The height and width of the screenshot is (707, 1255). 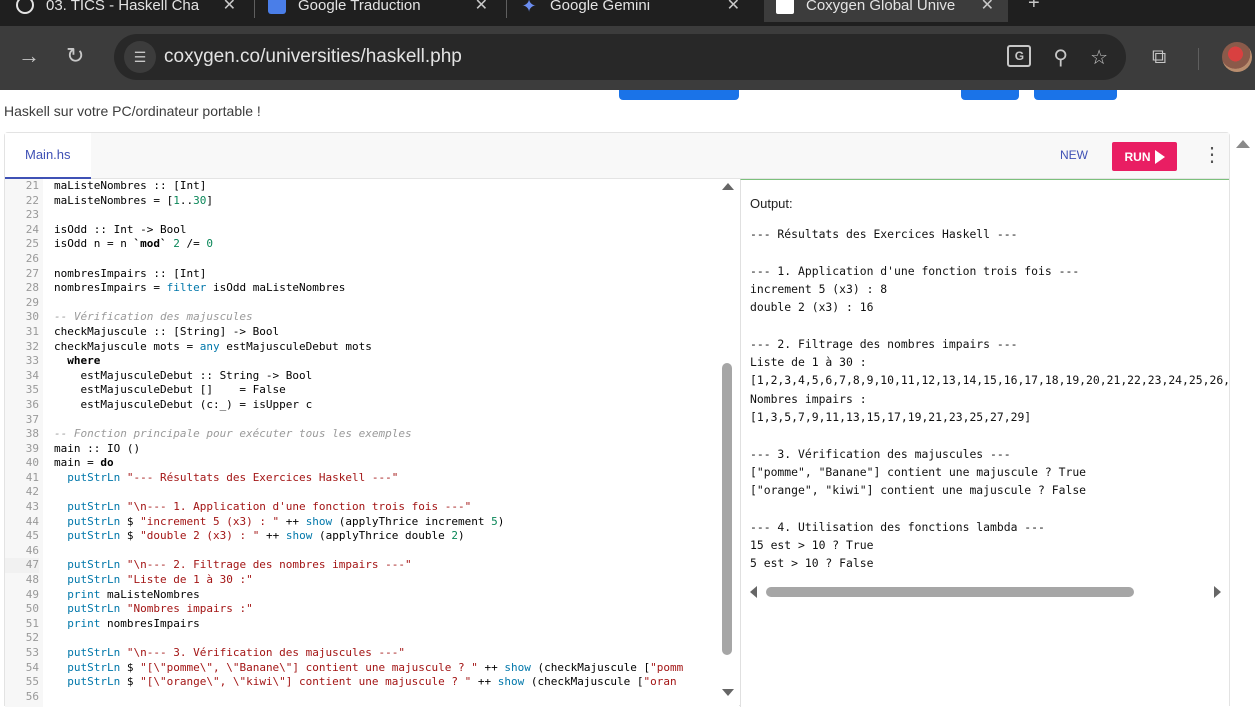 What do you see at coordinates (166, 332) in the screenshot?
I see `code-text: checkMajuscule :: [String] -> Bool` at bounding box center [166, 332].